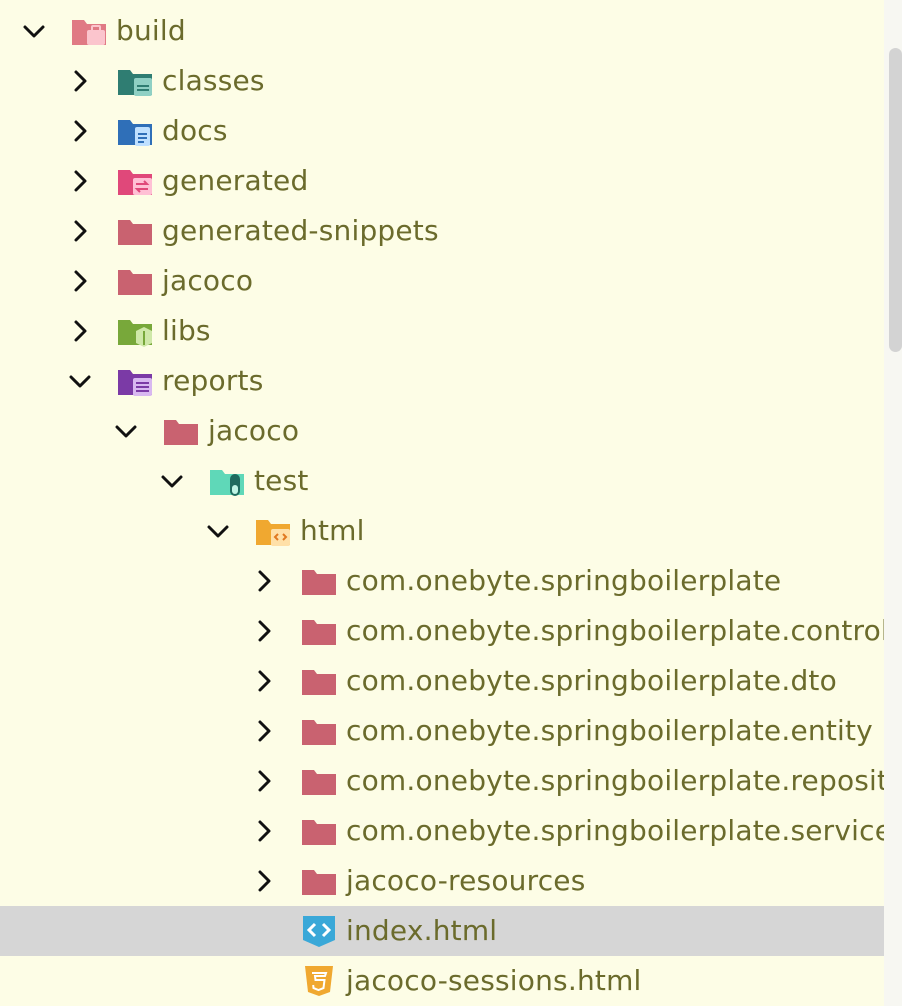 The image size is (902, 1006). I want to click on folder-classes-icon, so click(135, 81).